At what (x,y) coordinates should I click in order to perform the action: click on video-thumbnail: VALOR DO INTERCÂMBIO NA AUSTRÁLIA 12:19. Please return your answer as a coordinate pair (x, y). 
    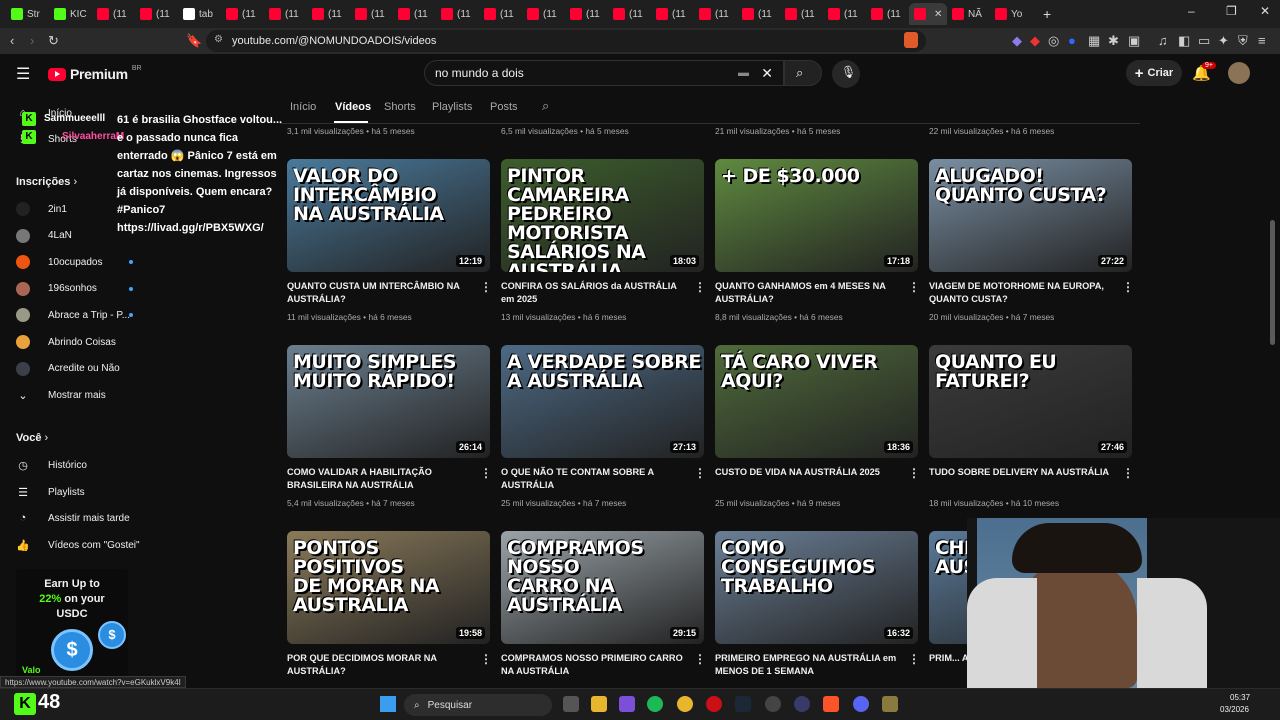
    Looking at the image, I should click on (388, 215).